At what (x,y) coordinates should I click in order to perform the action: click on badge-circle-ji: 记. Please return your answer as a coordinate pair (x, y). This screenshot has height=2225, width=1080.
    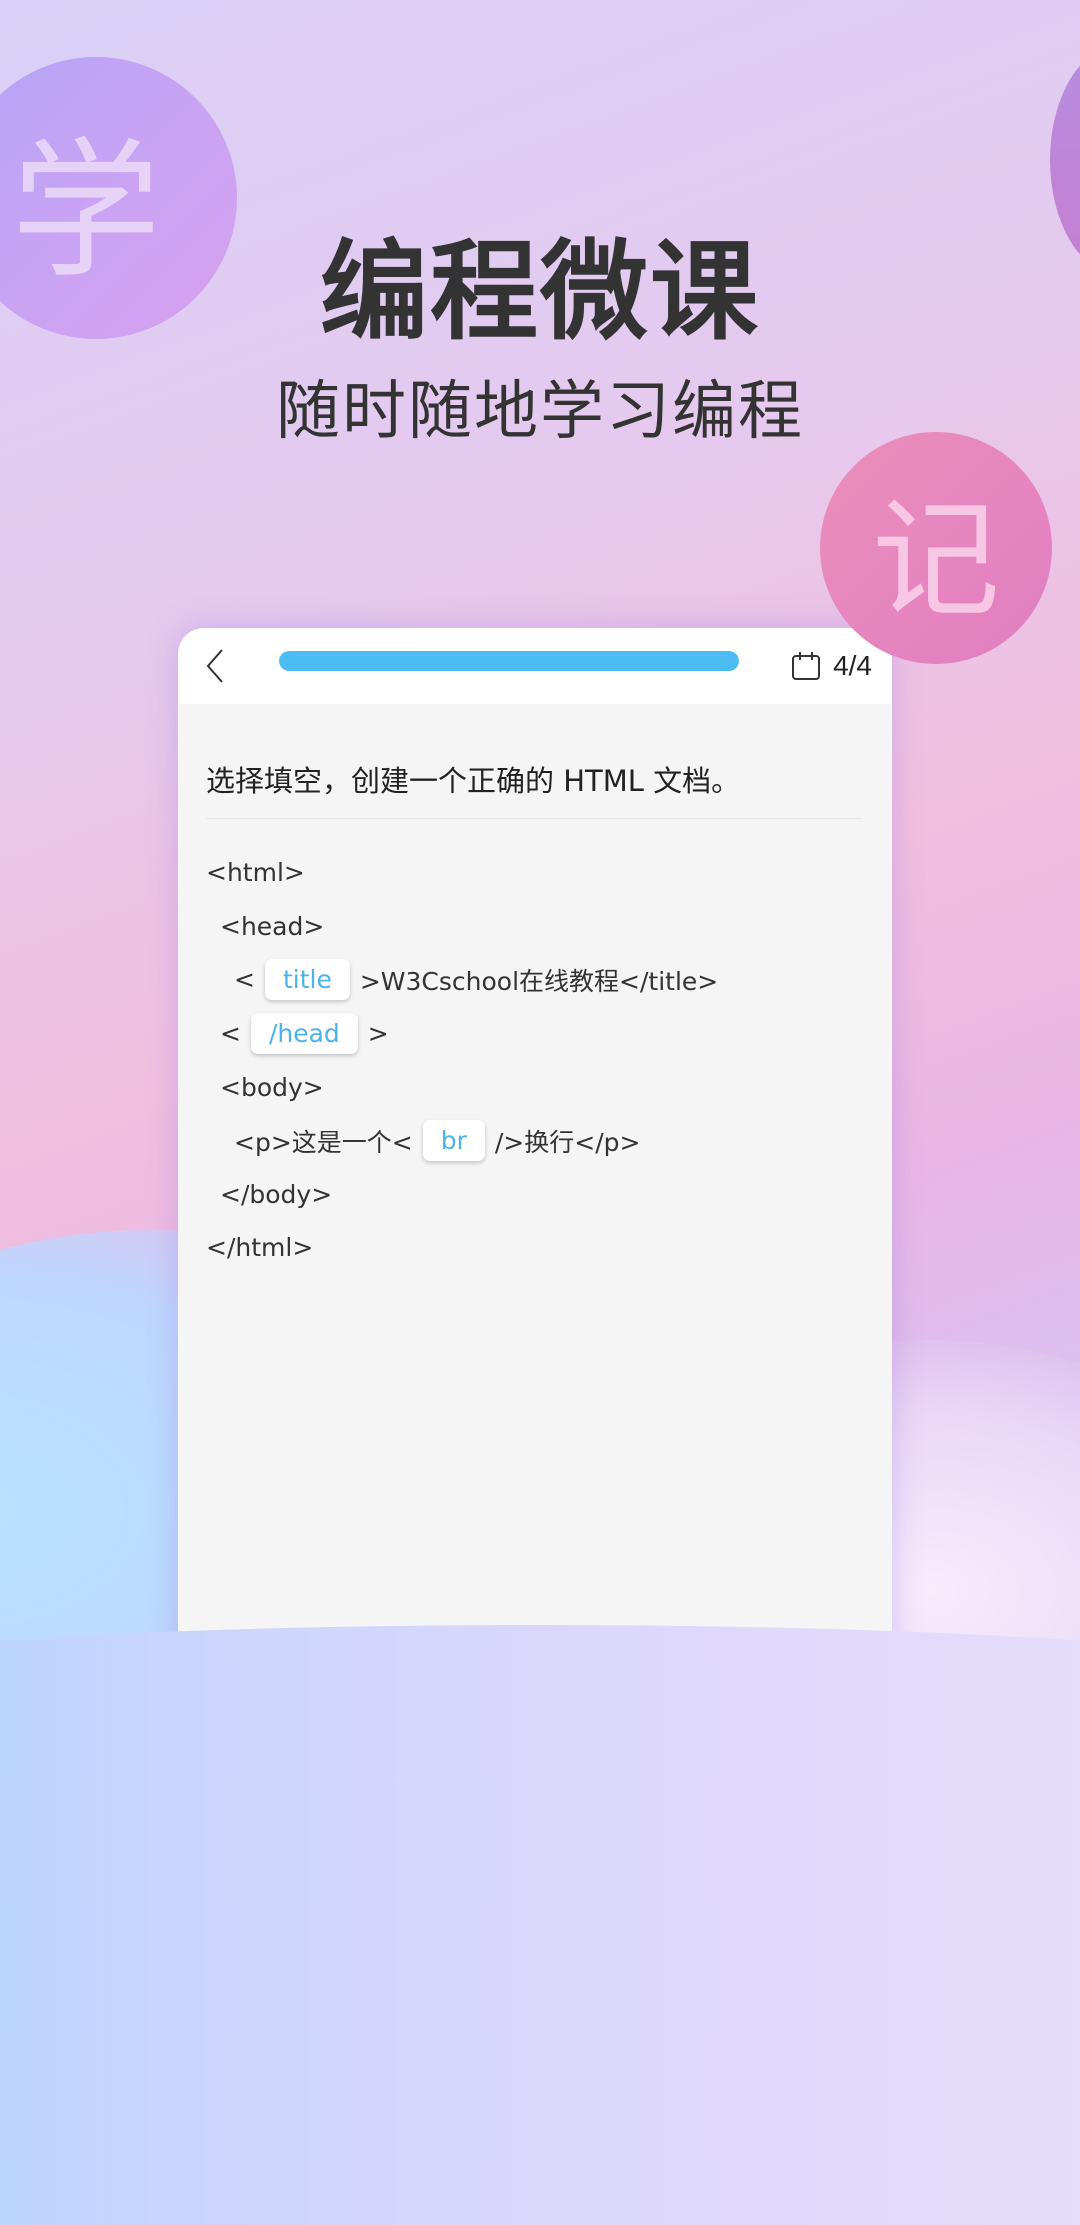
    Looking at the image, I should click on (936, 548).